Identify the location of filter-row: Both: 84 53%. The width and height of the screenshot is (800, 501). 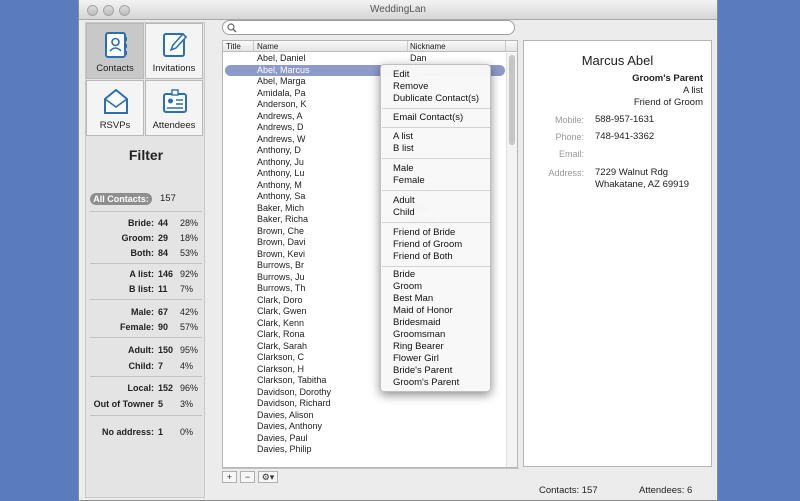
(146, 255).